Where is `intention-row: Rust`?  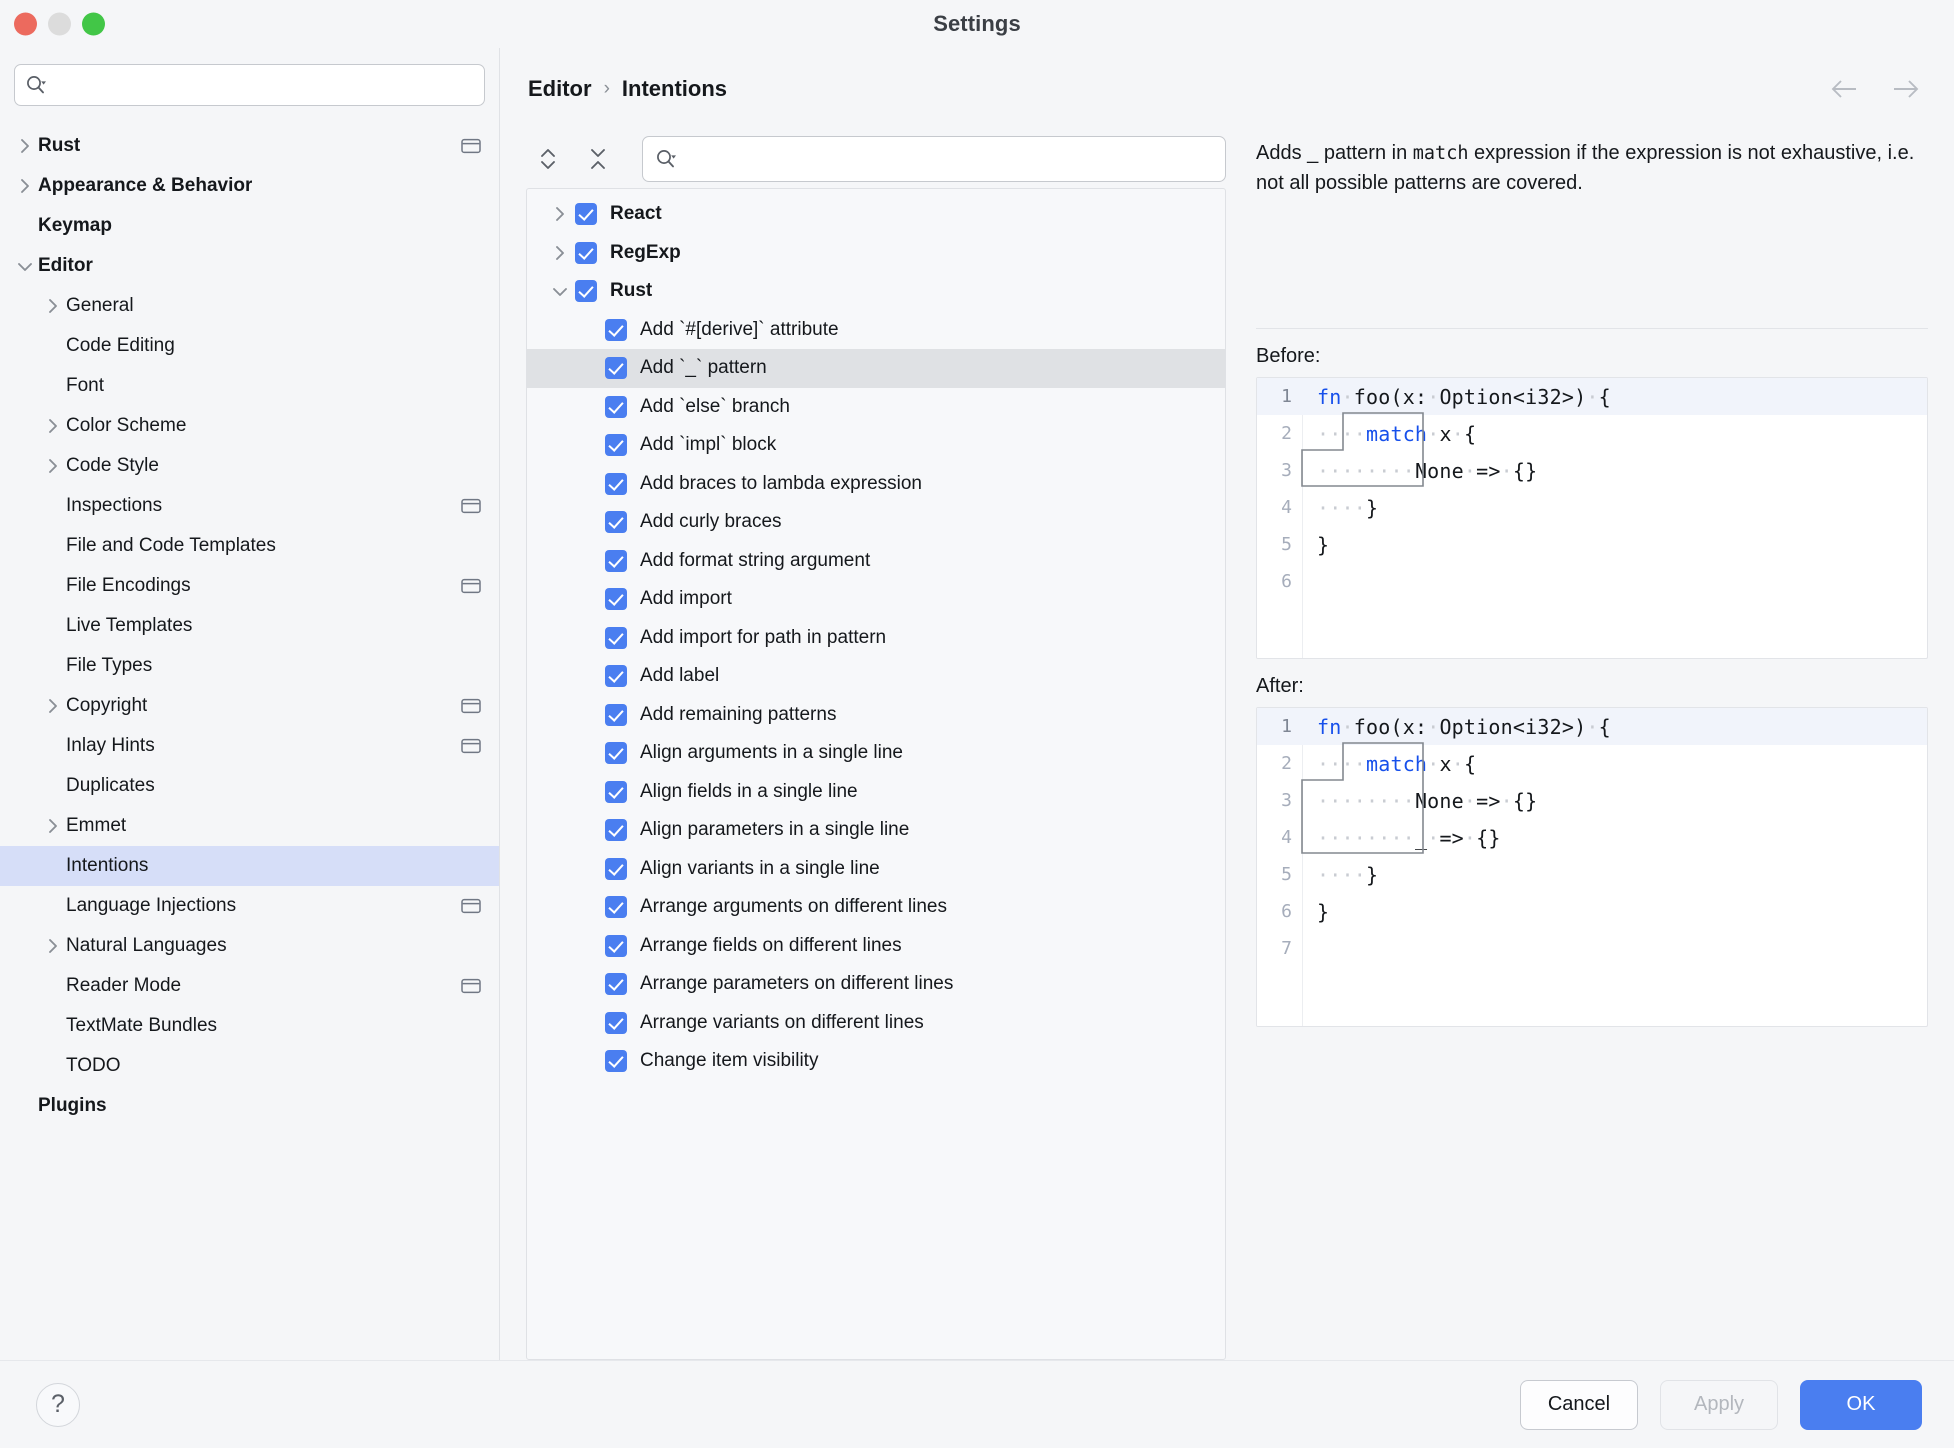
intention-row: Rust is located at coordinates (876, 291).